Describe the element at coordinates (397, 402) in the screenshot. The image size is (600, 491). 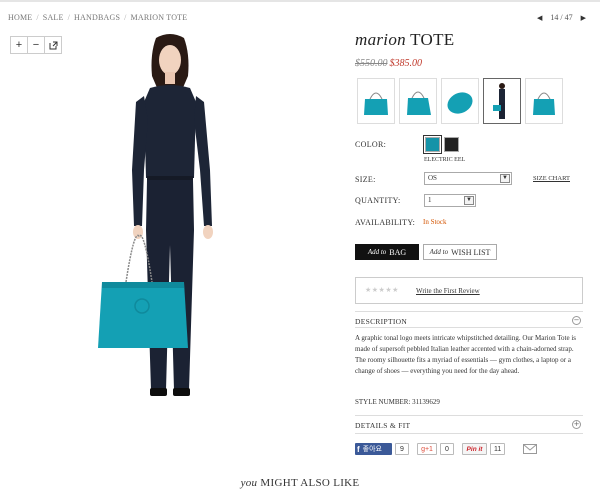
I see `style-number: STYLE NUMBER: 31139629` at that location.